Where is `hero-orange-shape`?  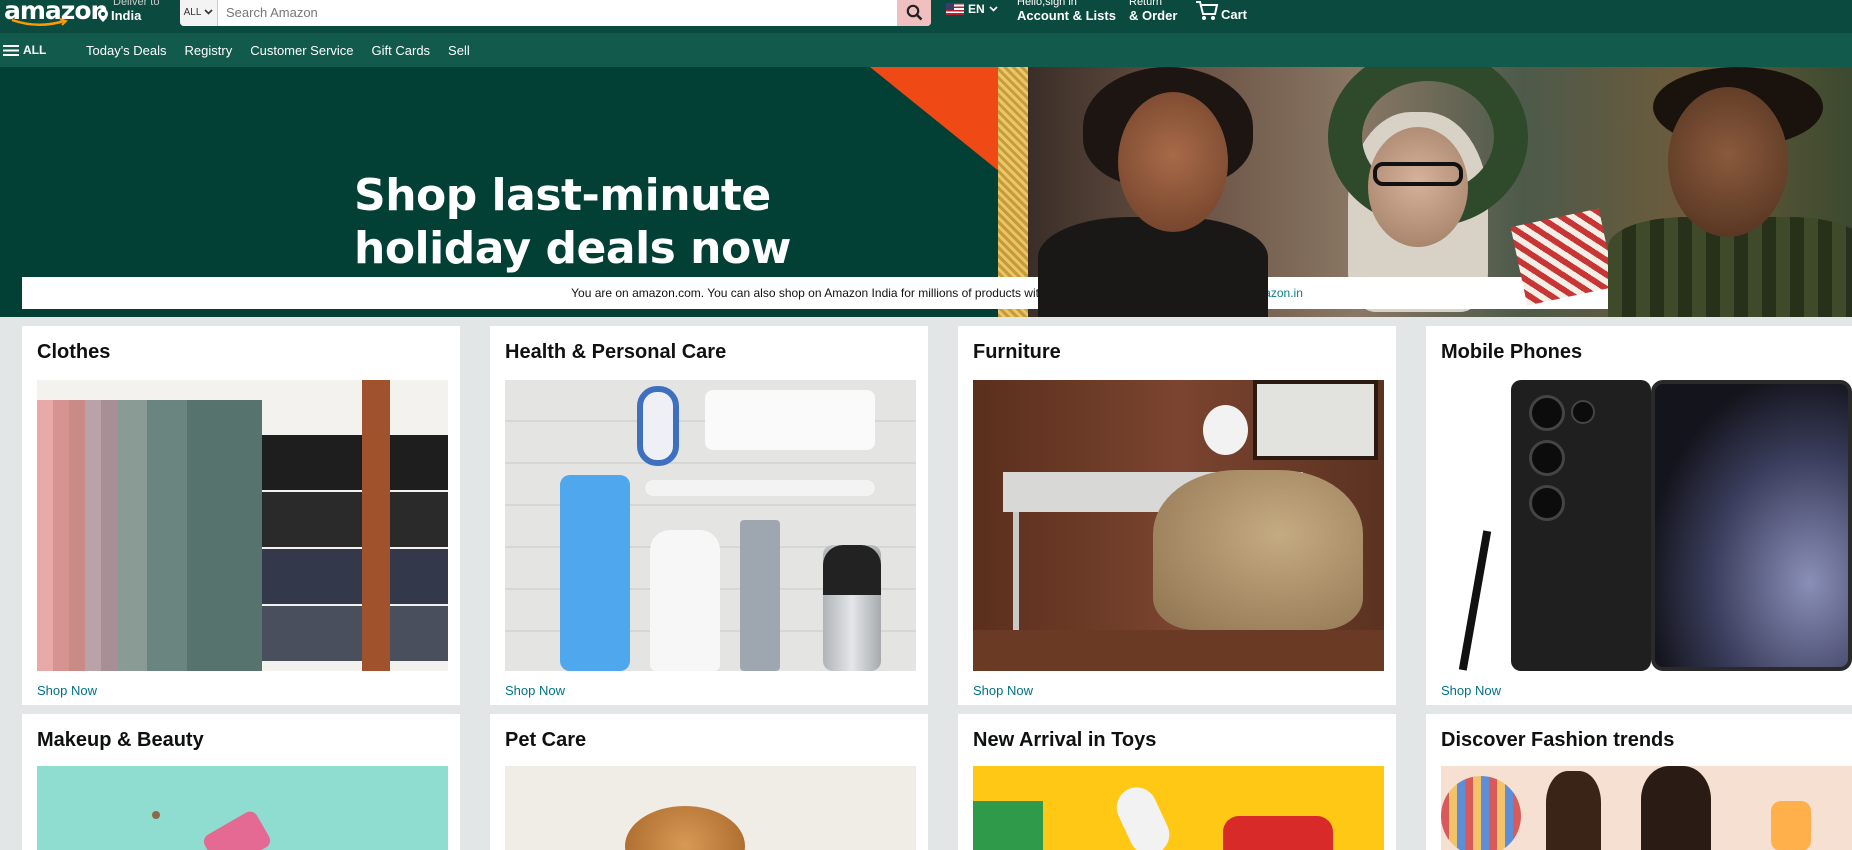 hero-orange-shape is located at coordinates (935, 119).